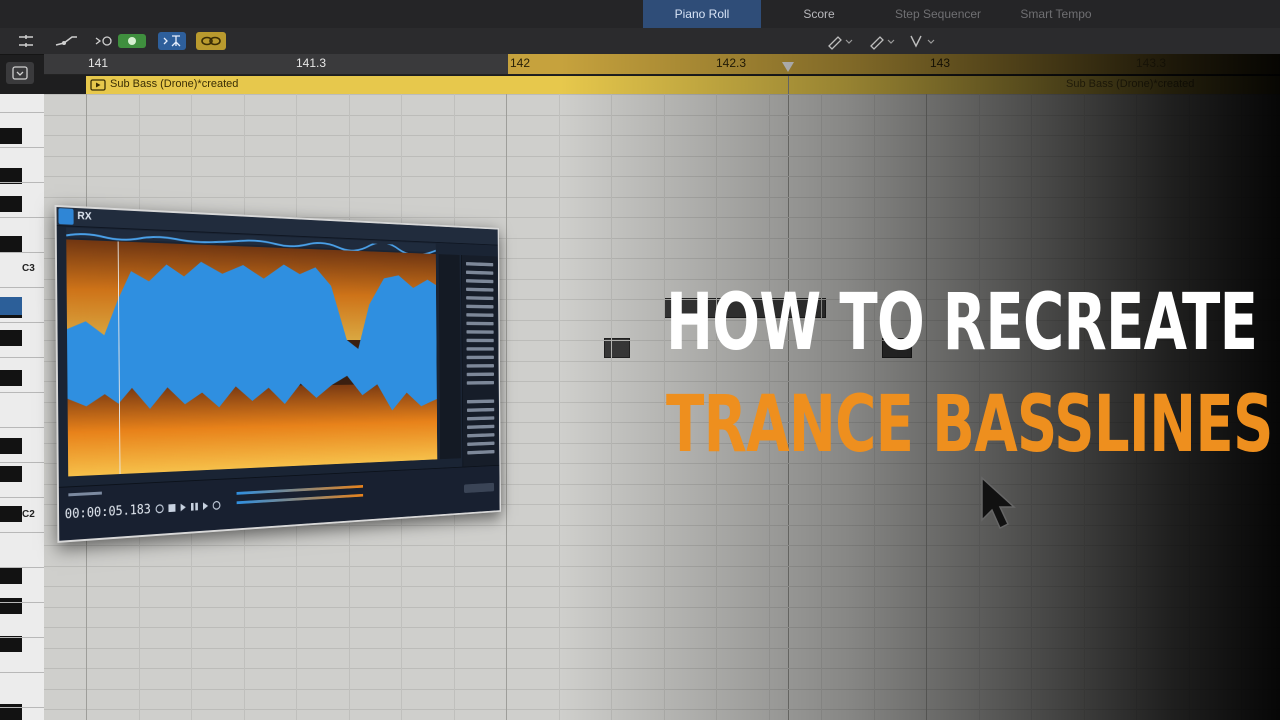 The width and height of the screenshot is (1280, 720). Describe the element at coordinates (840, 41) in the screenshot. I see `pencil-tool-icon` at that location.